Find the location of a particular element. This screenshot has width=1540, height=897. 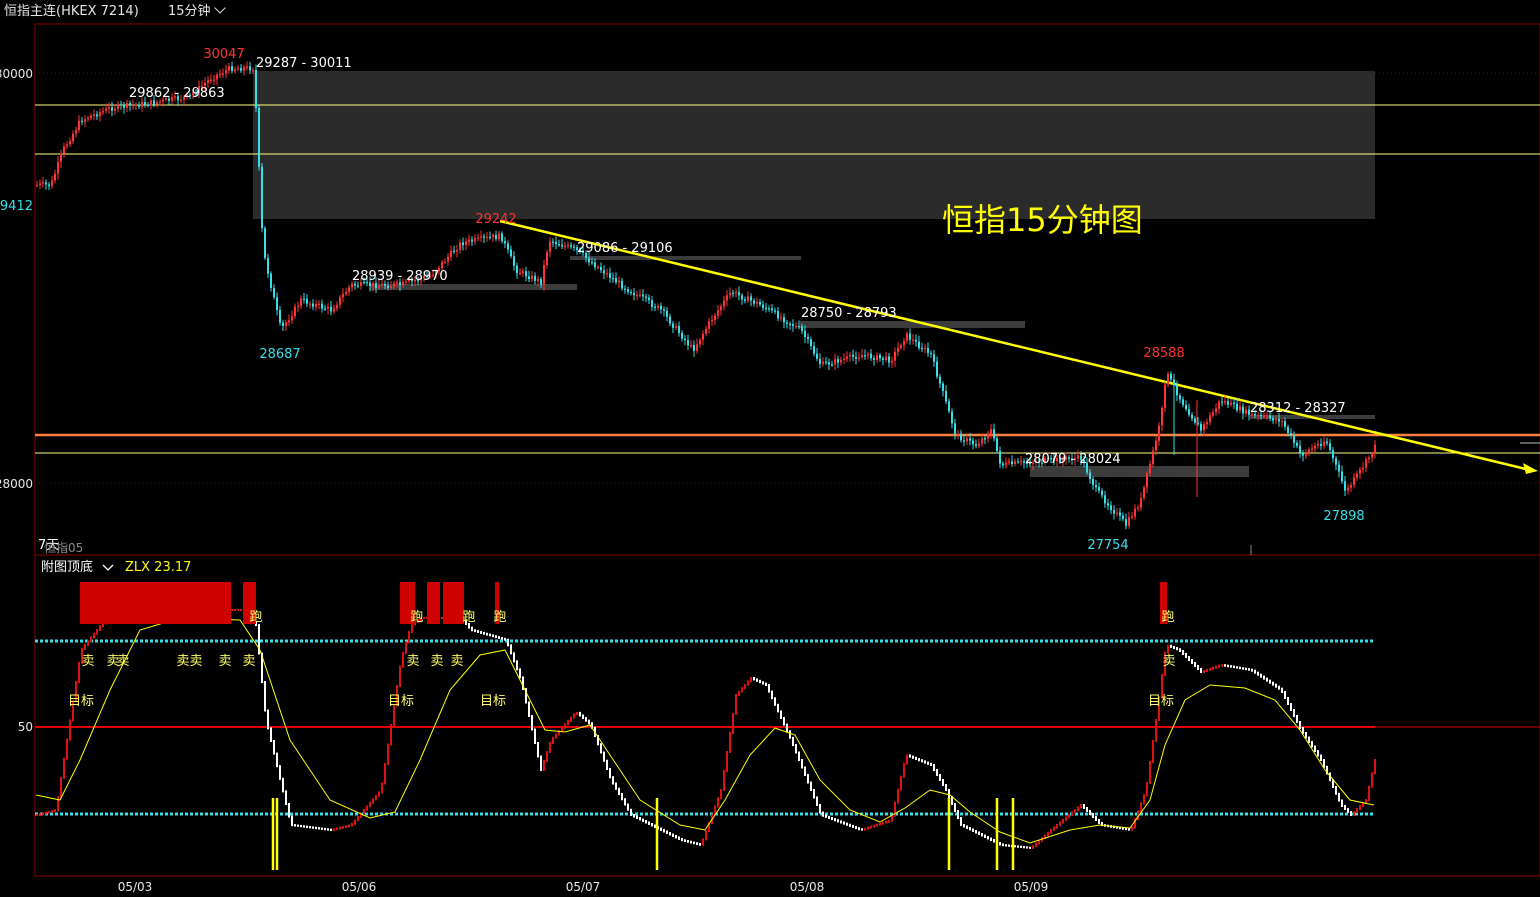

price-label-30000: 30000 is located at coordinates (16, 74).